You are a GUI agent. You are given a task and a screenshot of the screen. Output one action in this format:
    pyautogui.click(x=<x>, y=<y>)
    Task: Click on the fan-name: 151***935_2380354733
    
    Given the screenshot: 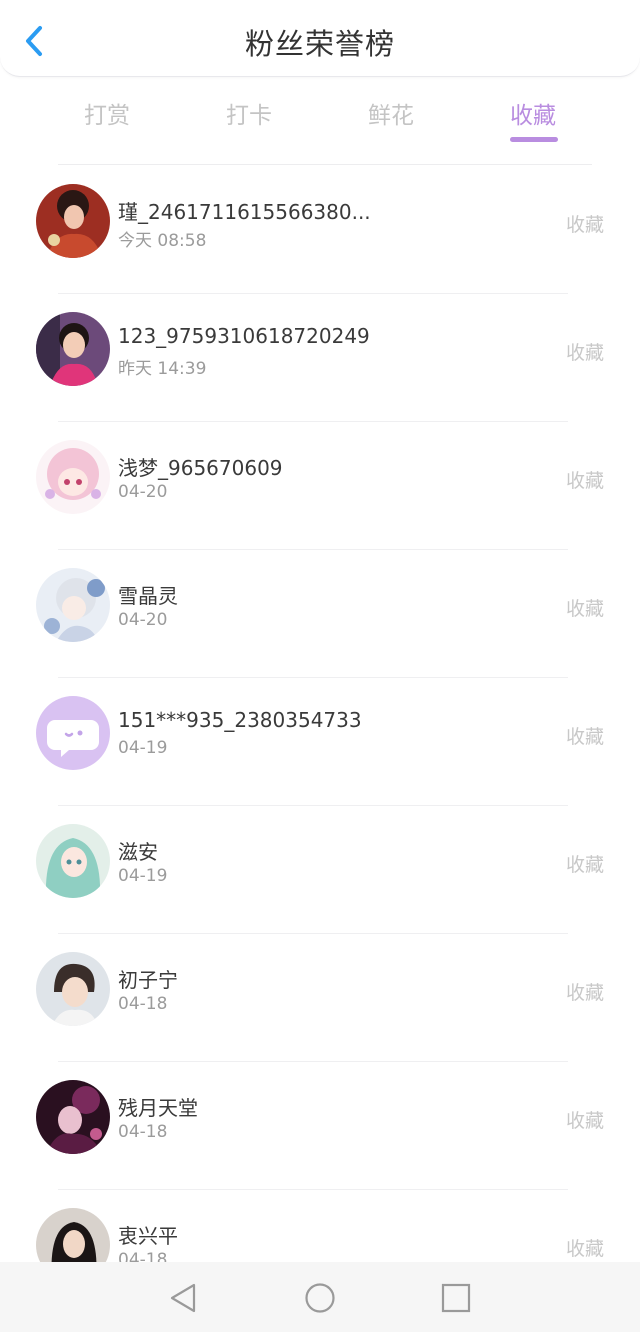 What is the action you would take?
    pyautogui.click(x=240, y=720)
    